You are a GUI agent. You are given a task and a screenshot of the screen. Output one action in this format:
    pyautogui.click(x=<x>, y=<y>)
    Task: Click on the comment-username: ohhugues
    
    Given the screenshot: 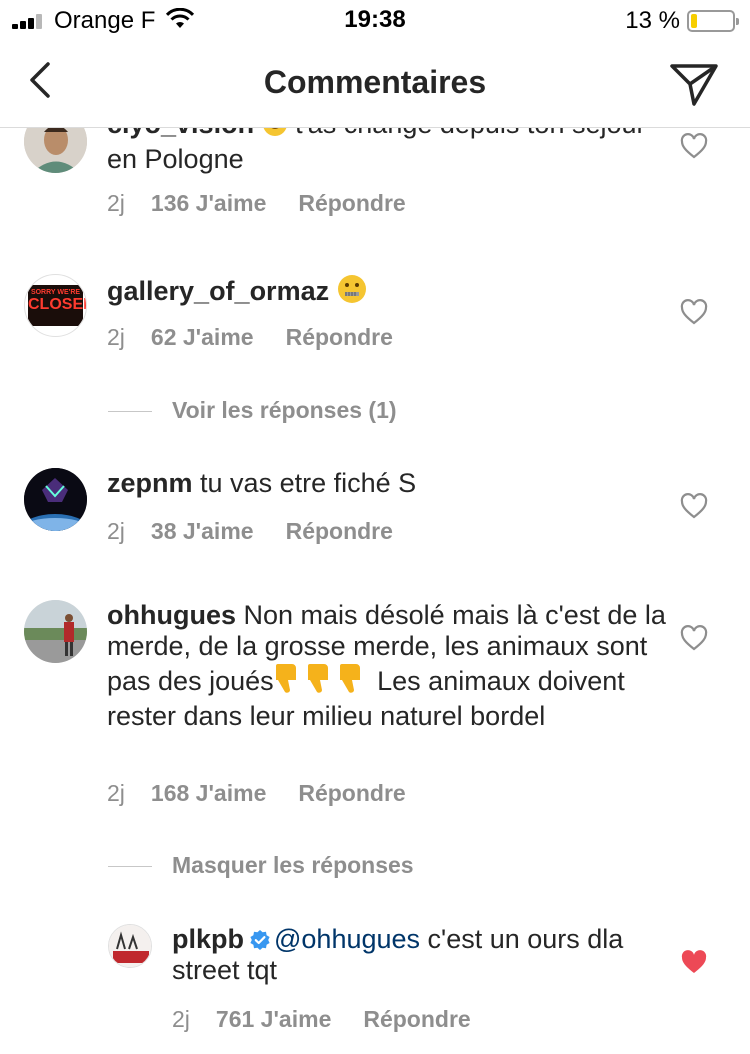 What is the action you would take?
    pyautogui.click(x=171, y=615)
    